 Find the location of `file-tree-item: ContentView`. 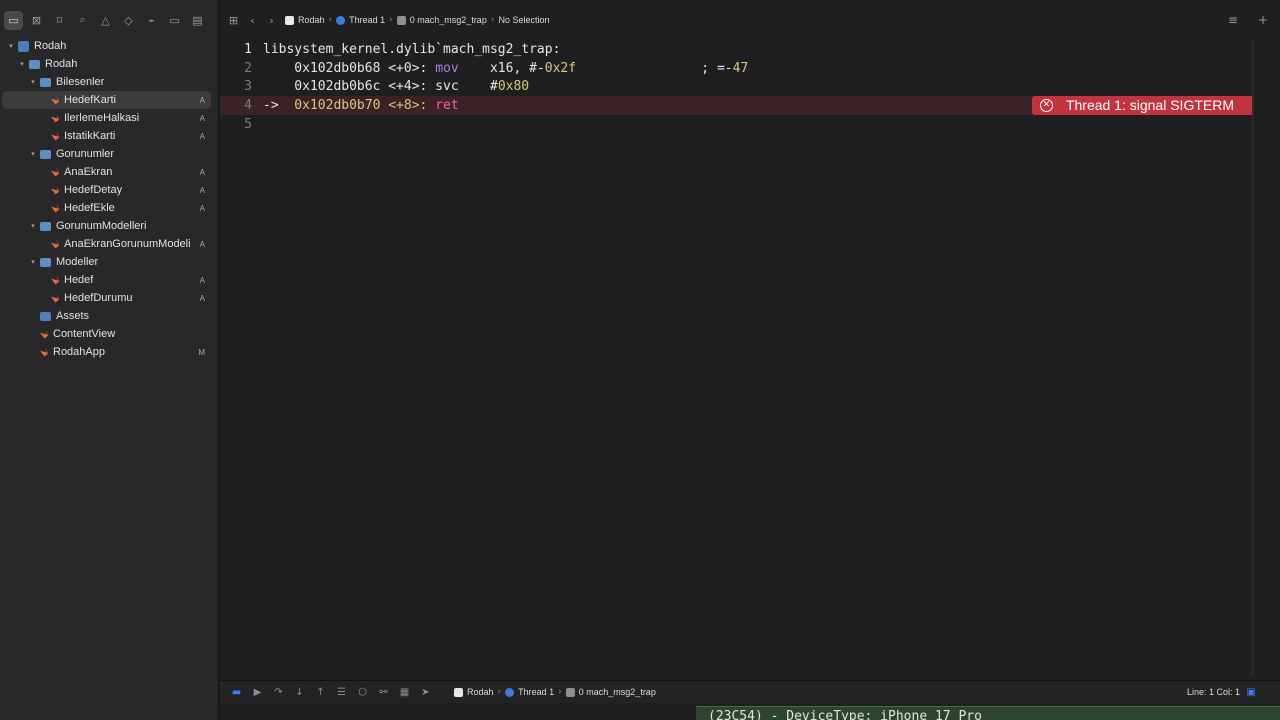

file-tree-item: ContentView is located at coordinates (106, 334).